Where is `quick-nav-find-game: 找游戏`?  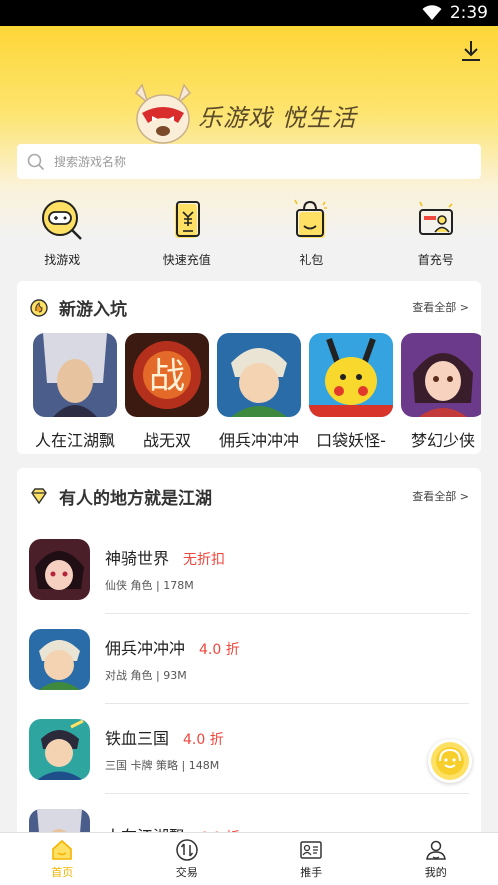
quick-nav-find-game: 找游戏 is located at coordinates (62, 233).